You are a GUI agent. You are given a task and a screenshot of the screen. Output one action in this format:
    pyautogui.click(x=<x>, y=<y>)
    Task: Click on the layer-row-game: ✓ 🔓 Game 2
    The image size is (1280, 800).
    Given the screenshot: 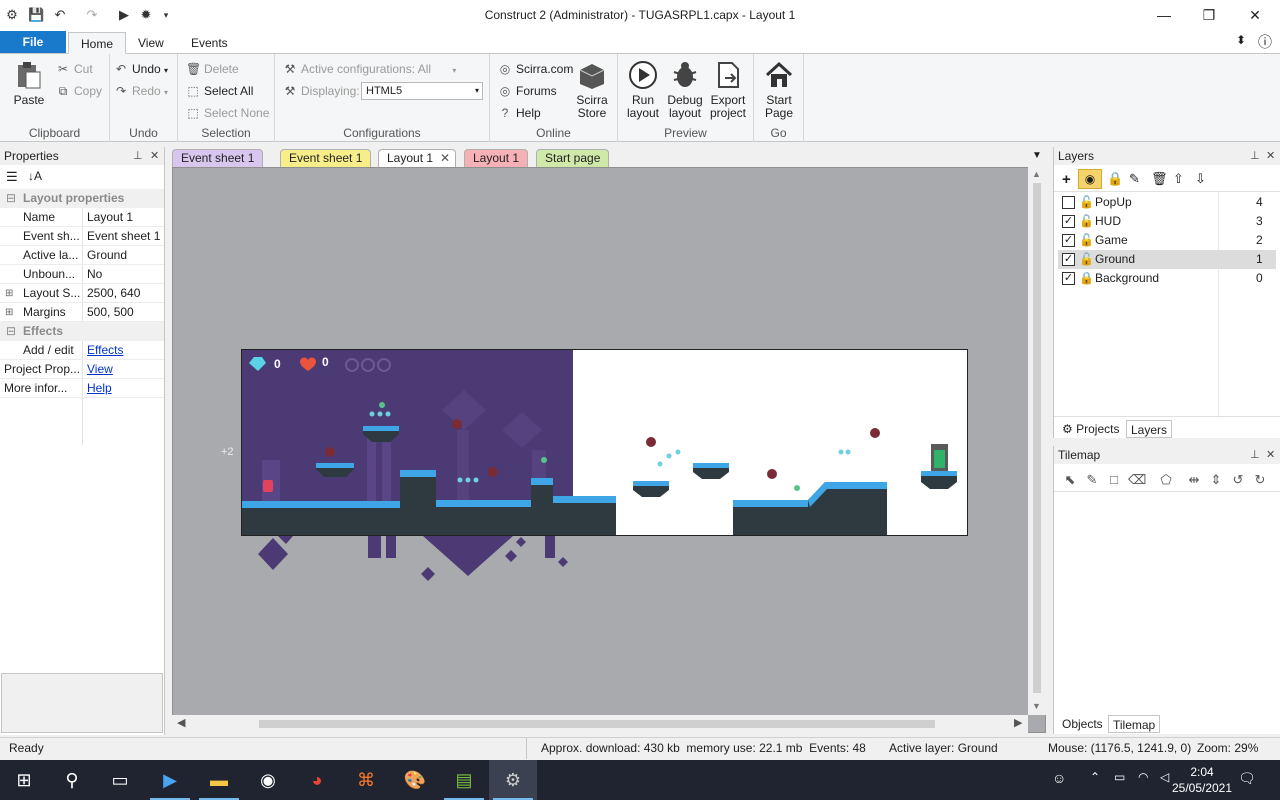 What is the action you would take?
    pyautogui.click(x=1167, y=240)
    